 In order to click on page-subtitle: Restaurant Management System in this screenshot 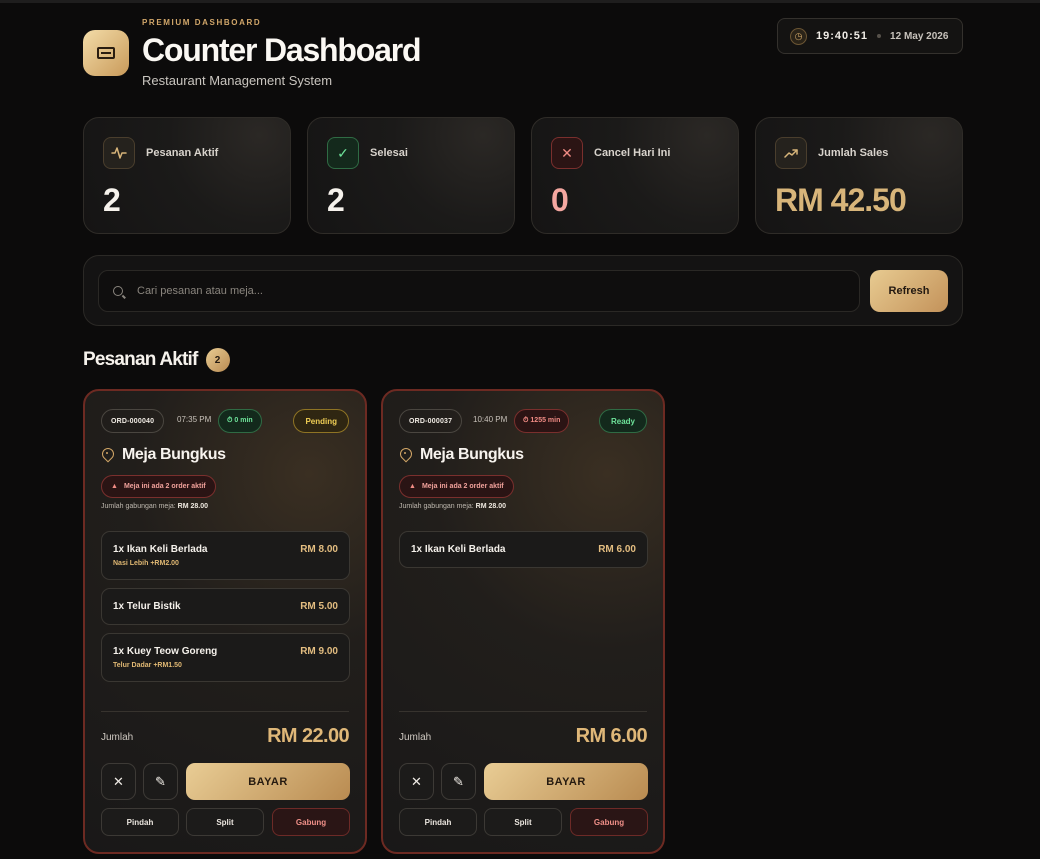, I will do `click(237, 80)`.